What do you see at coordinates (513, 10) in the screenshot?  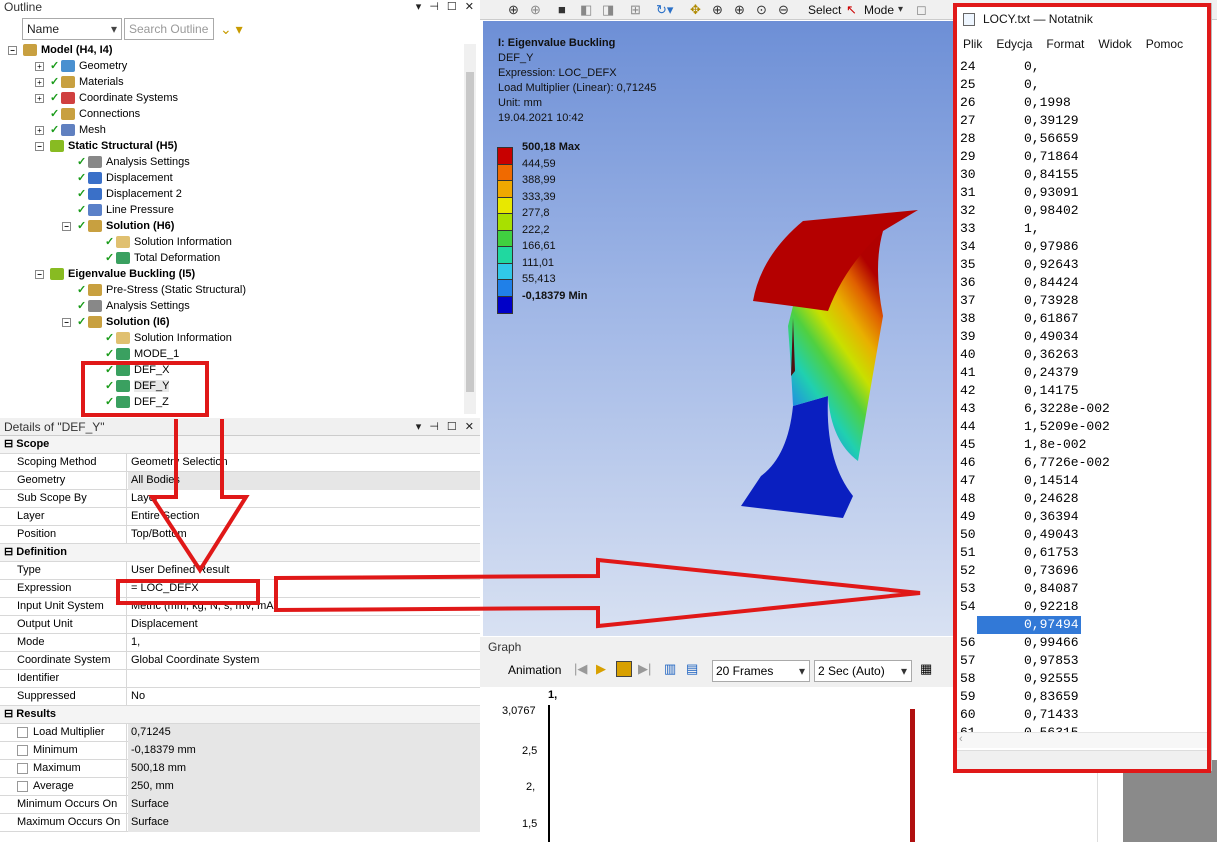 I see `zoom-fit-icon: ⊕` at bounding box center [513, 10].